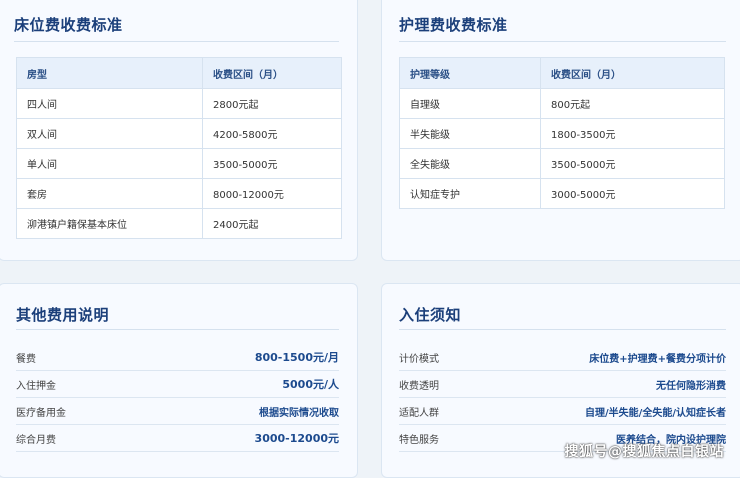 This screenshot has width=740, height=478. Describe the element at coordinates (470, 193) in the screenshot. I see `care-level-cell: 认知症专护` at that location.